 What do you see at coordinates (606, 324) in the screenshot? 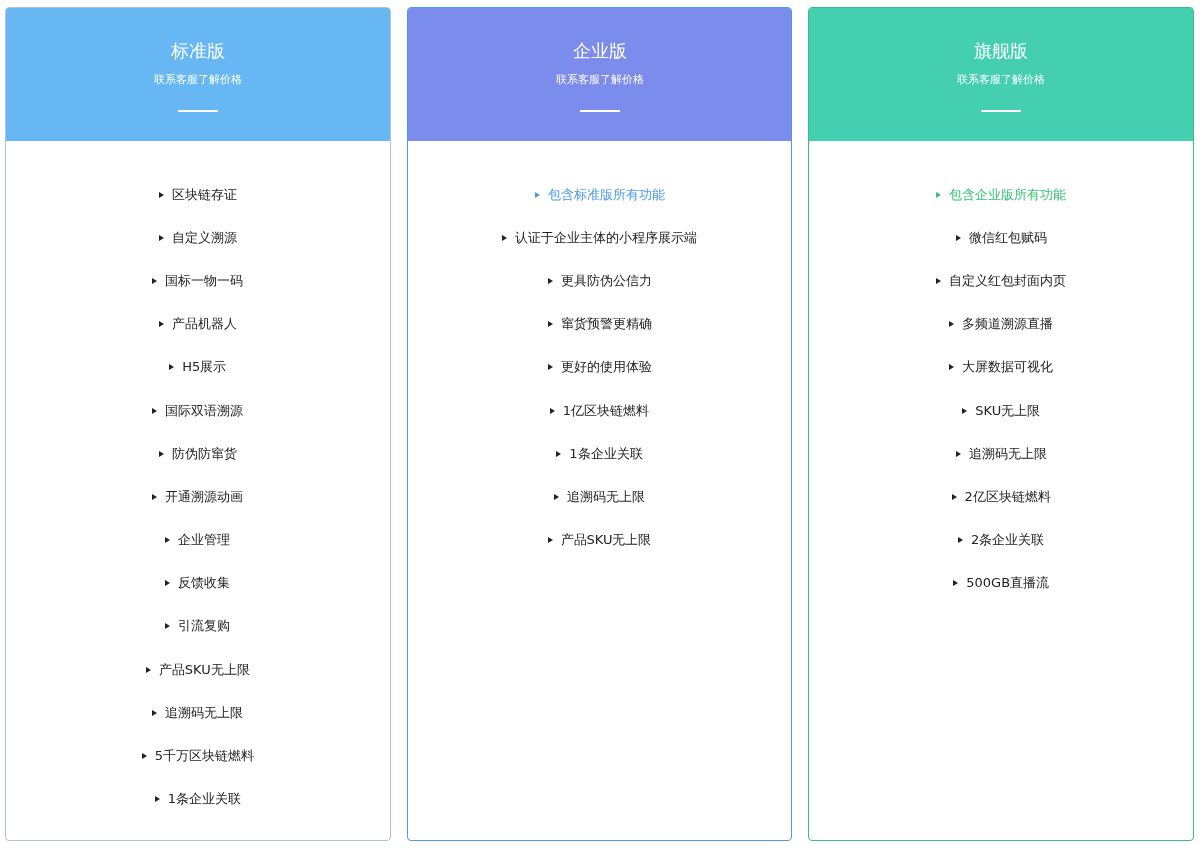
I see `feature-text: 窜货预警更精确` at bounding box center [606, 324].